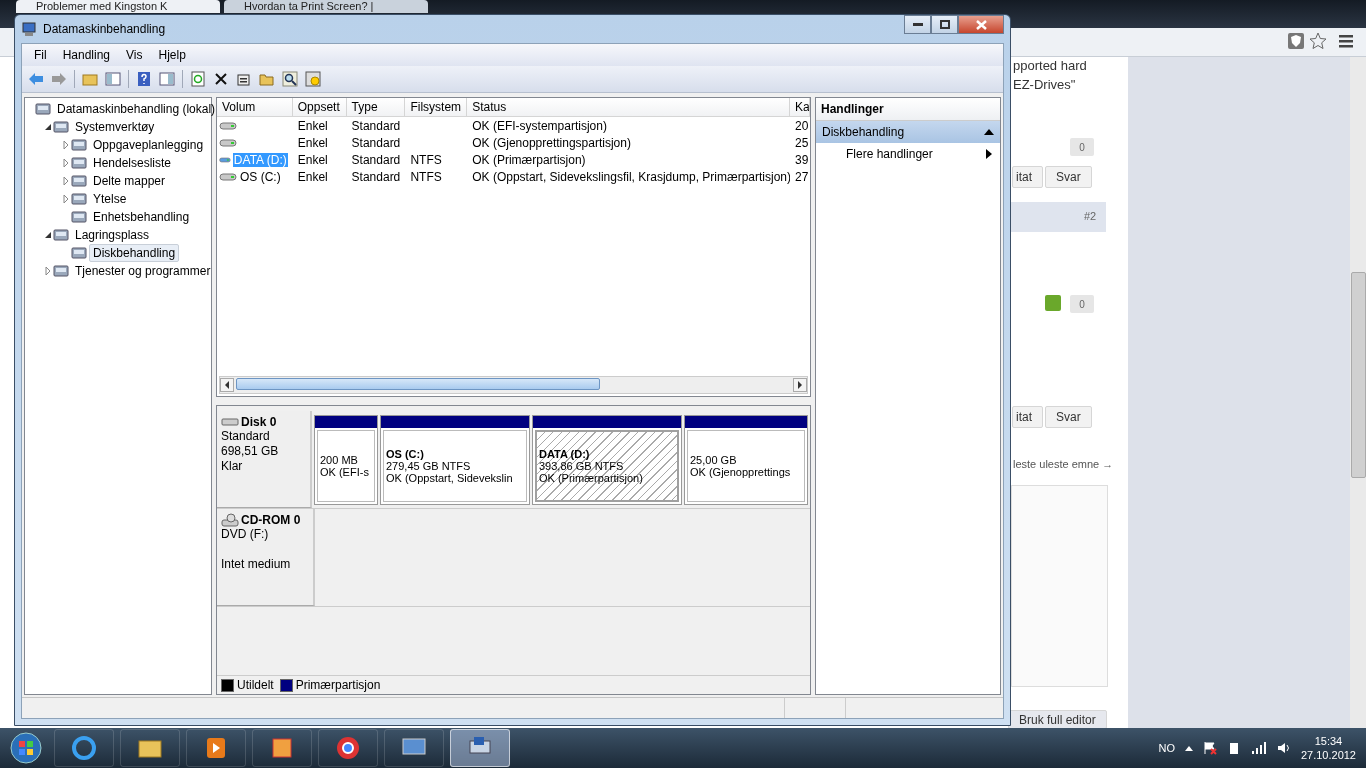 This screenshot has height=768, width=1366. What do you see at coordinates (136, 109) in the screenshot?
I see `tree-item: Datamaskinbehandling (lokal)` at bounding box center [136, 109].